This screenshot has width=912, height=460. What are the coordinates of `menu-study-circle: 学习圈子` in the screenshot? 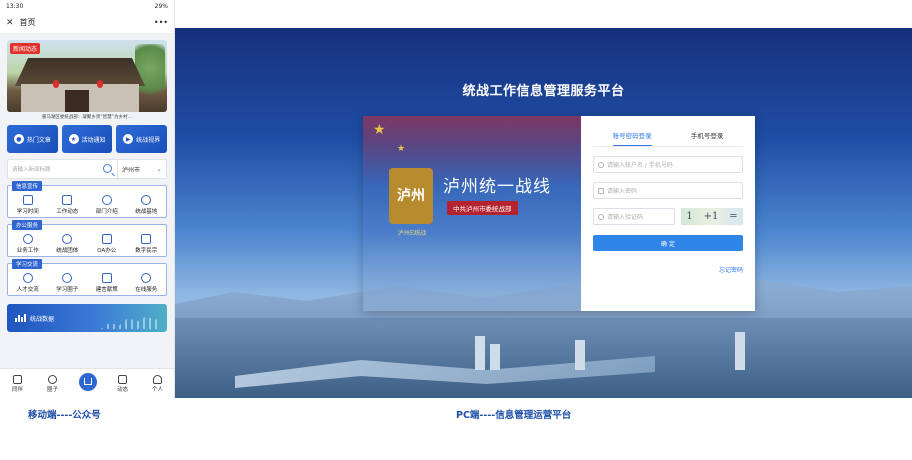 It's located at (68, 282).